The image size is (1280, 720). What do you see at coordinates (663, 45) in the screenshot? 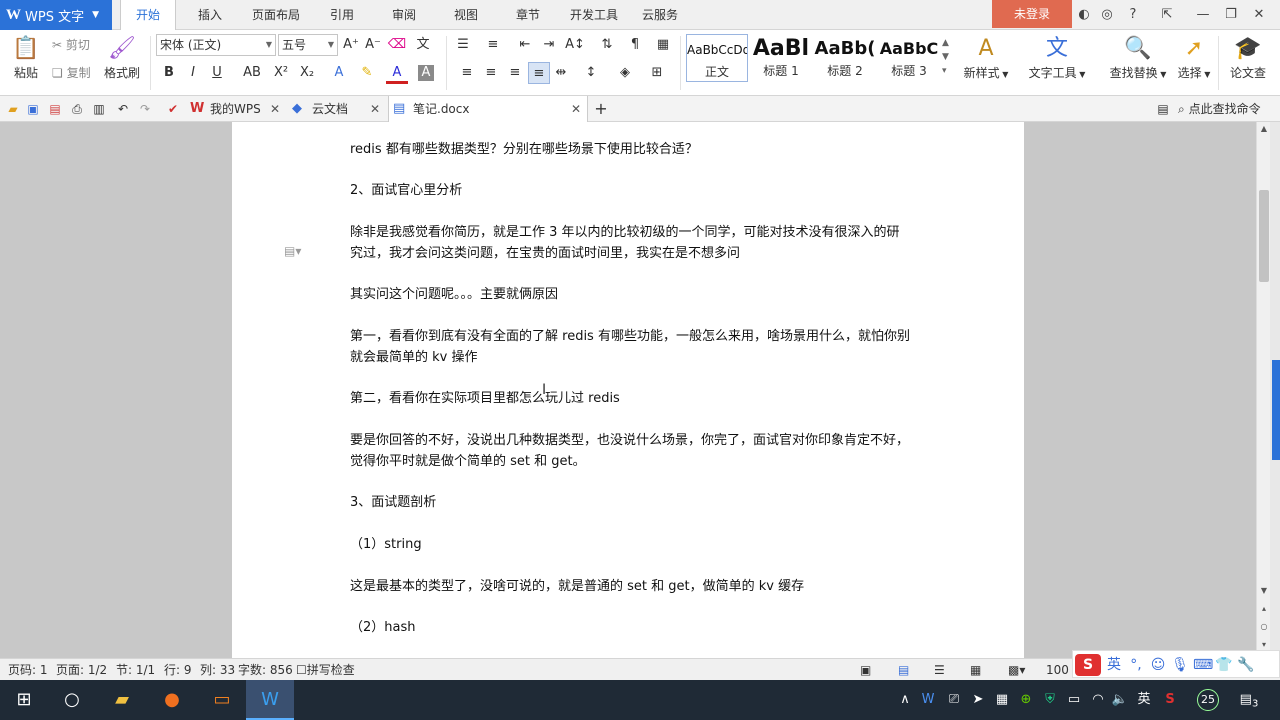
I see `table-icon: ▦` at bounding box center [663, 45].